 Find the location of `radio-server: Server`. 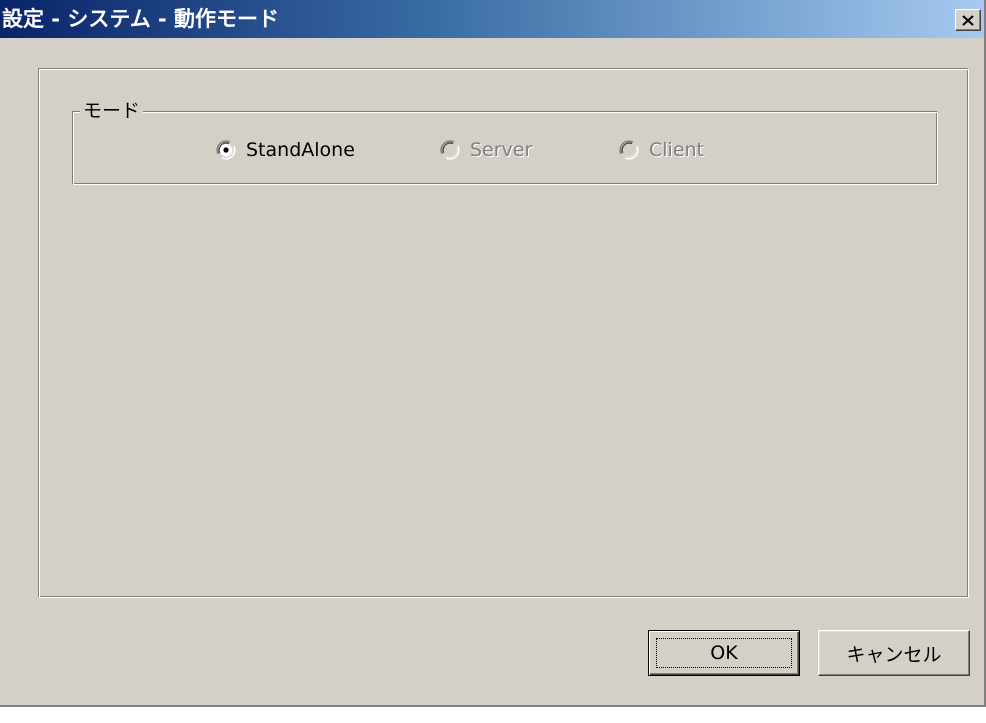

radio-server: Server is located at coordinates (486, 150).